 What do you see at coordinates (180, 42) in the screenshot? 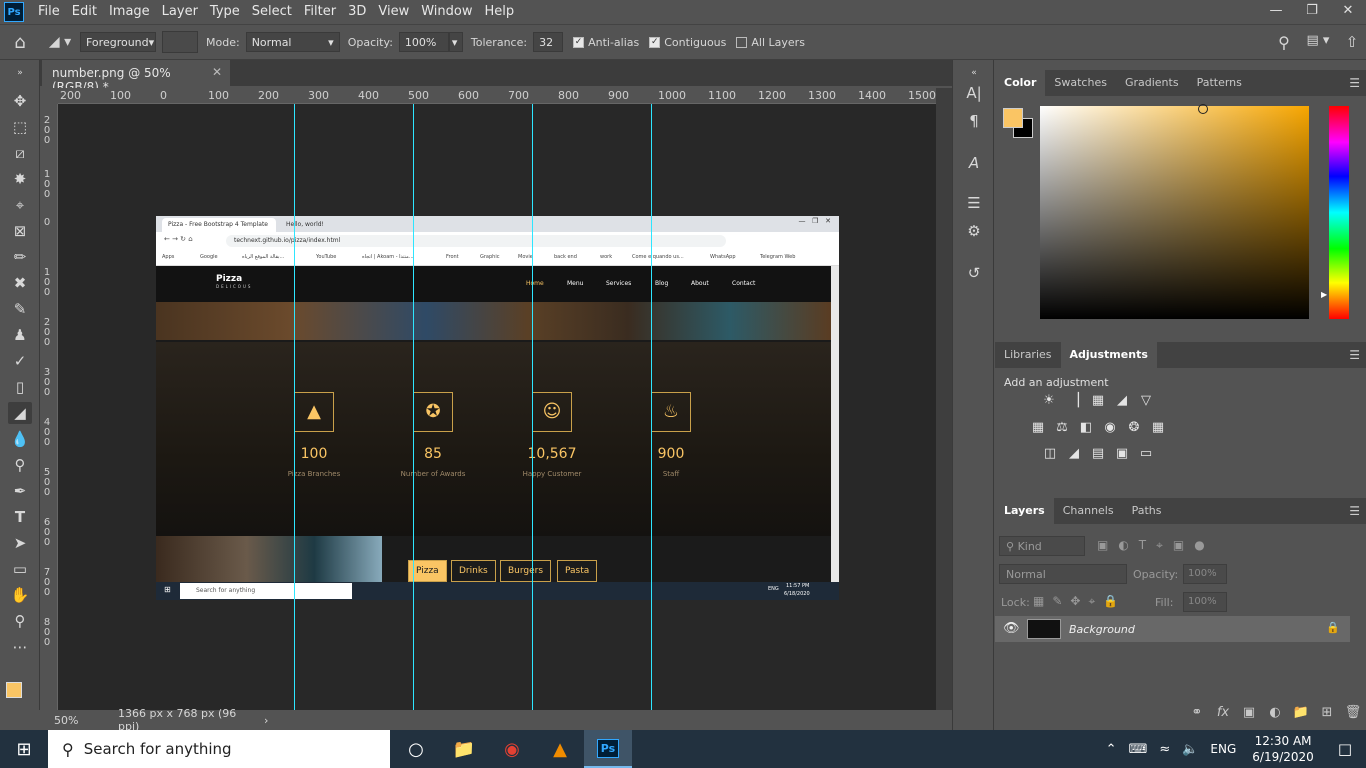
I see `pattern-picker` at bounding box center [180, 42].